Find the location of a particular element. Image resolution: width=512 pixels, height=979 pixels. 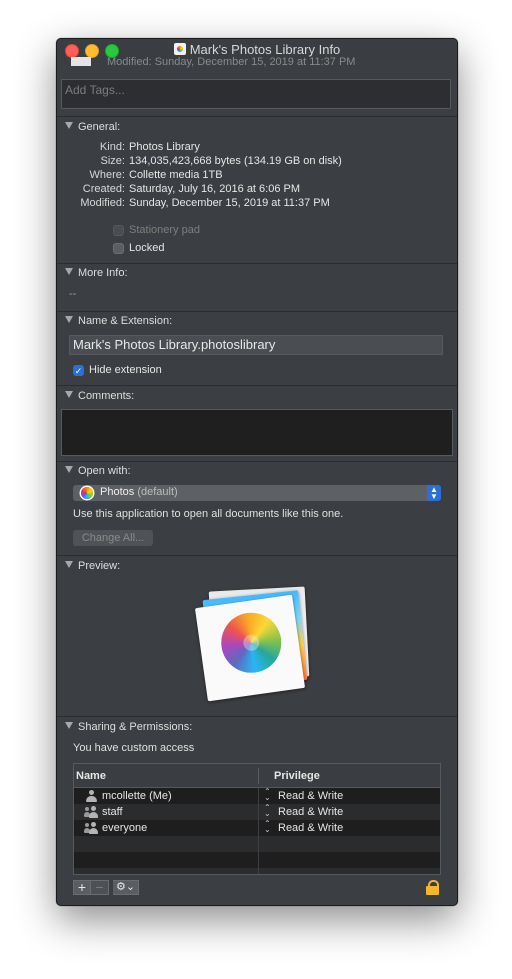

section-open-with-label: Open with: is located at coordinates (104, 471).